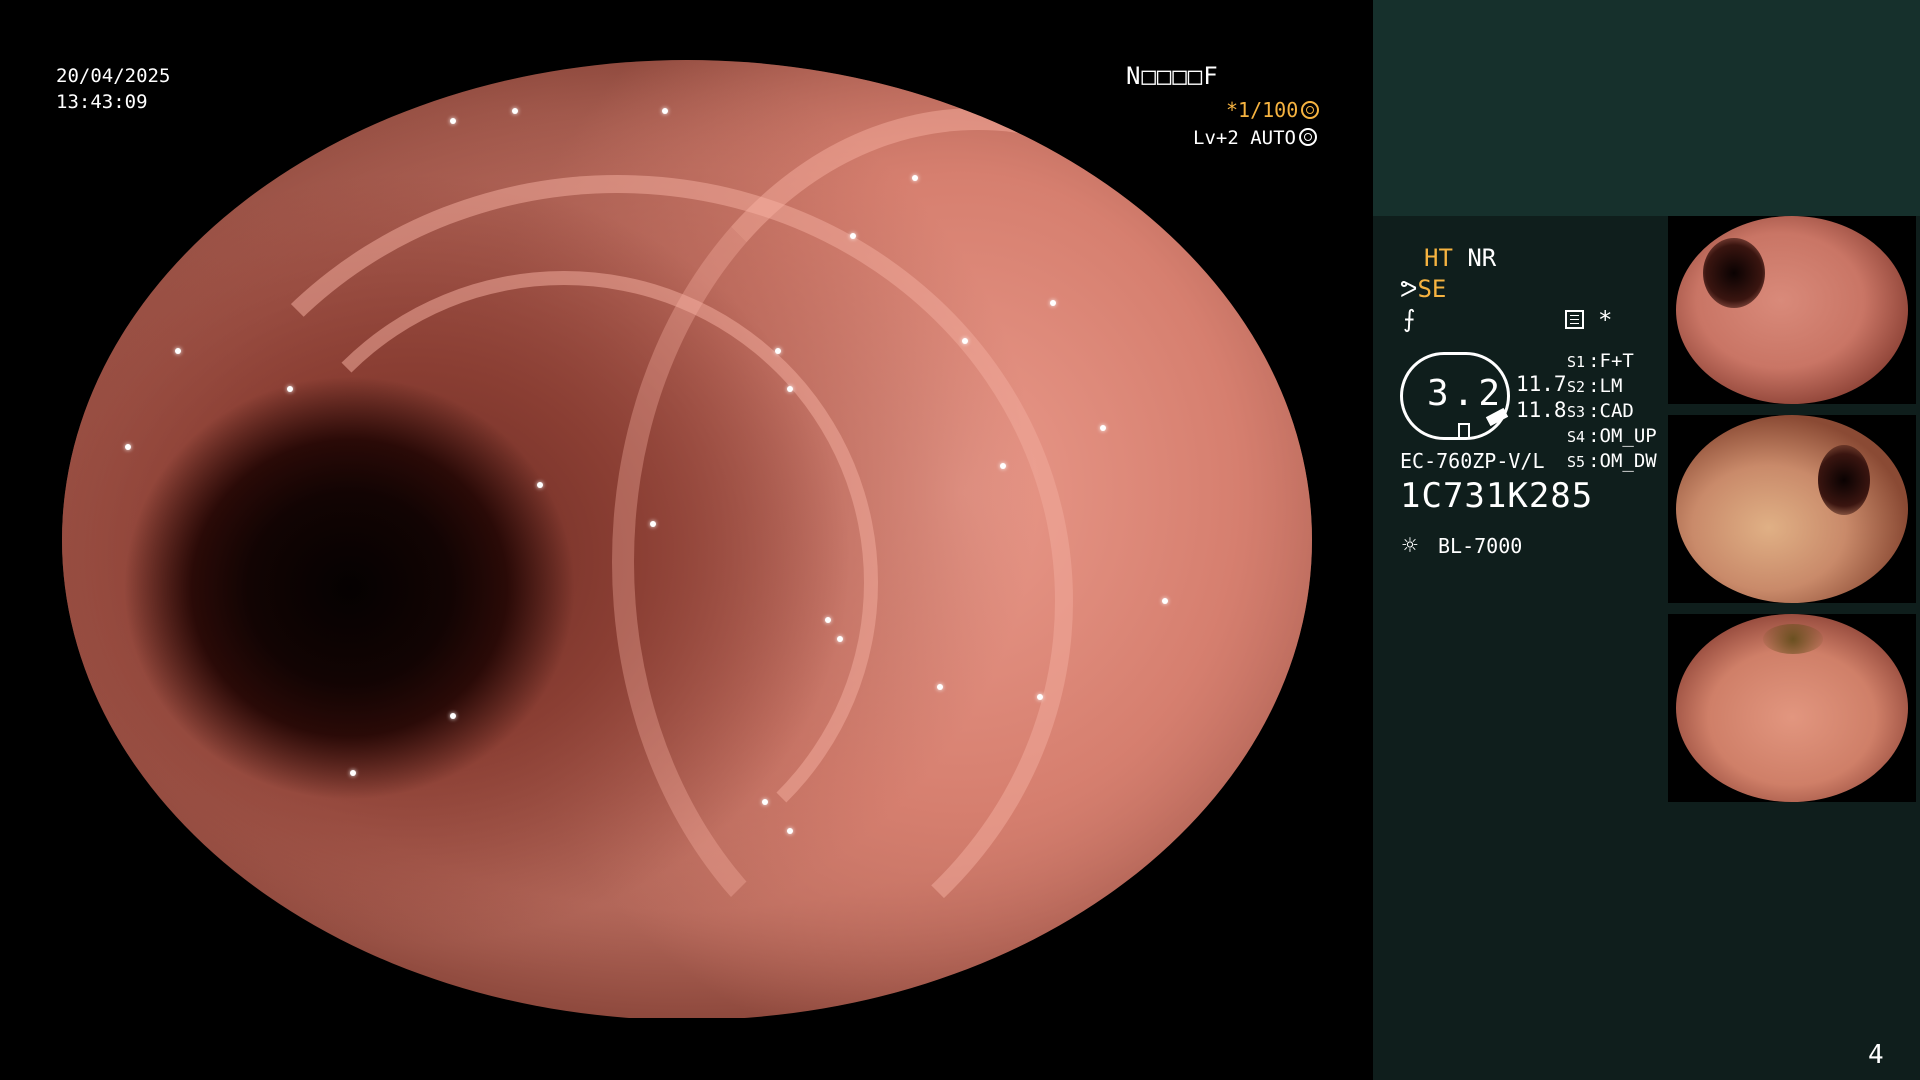 The image size is (1920, 1080). What do you see at coordinates (1432, 289) in the screenshot?
I see `se-label: SE` at bounding box center [1432, 289].